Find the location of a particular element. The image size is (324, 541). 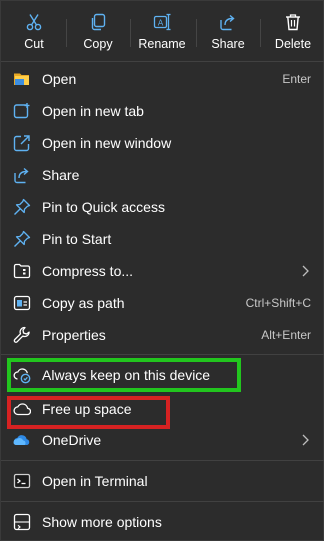

highlight-box-red is located at coordinates (88, 412).